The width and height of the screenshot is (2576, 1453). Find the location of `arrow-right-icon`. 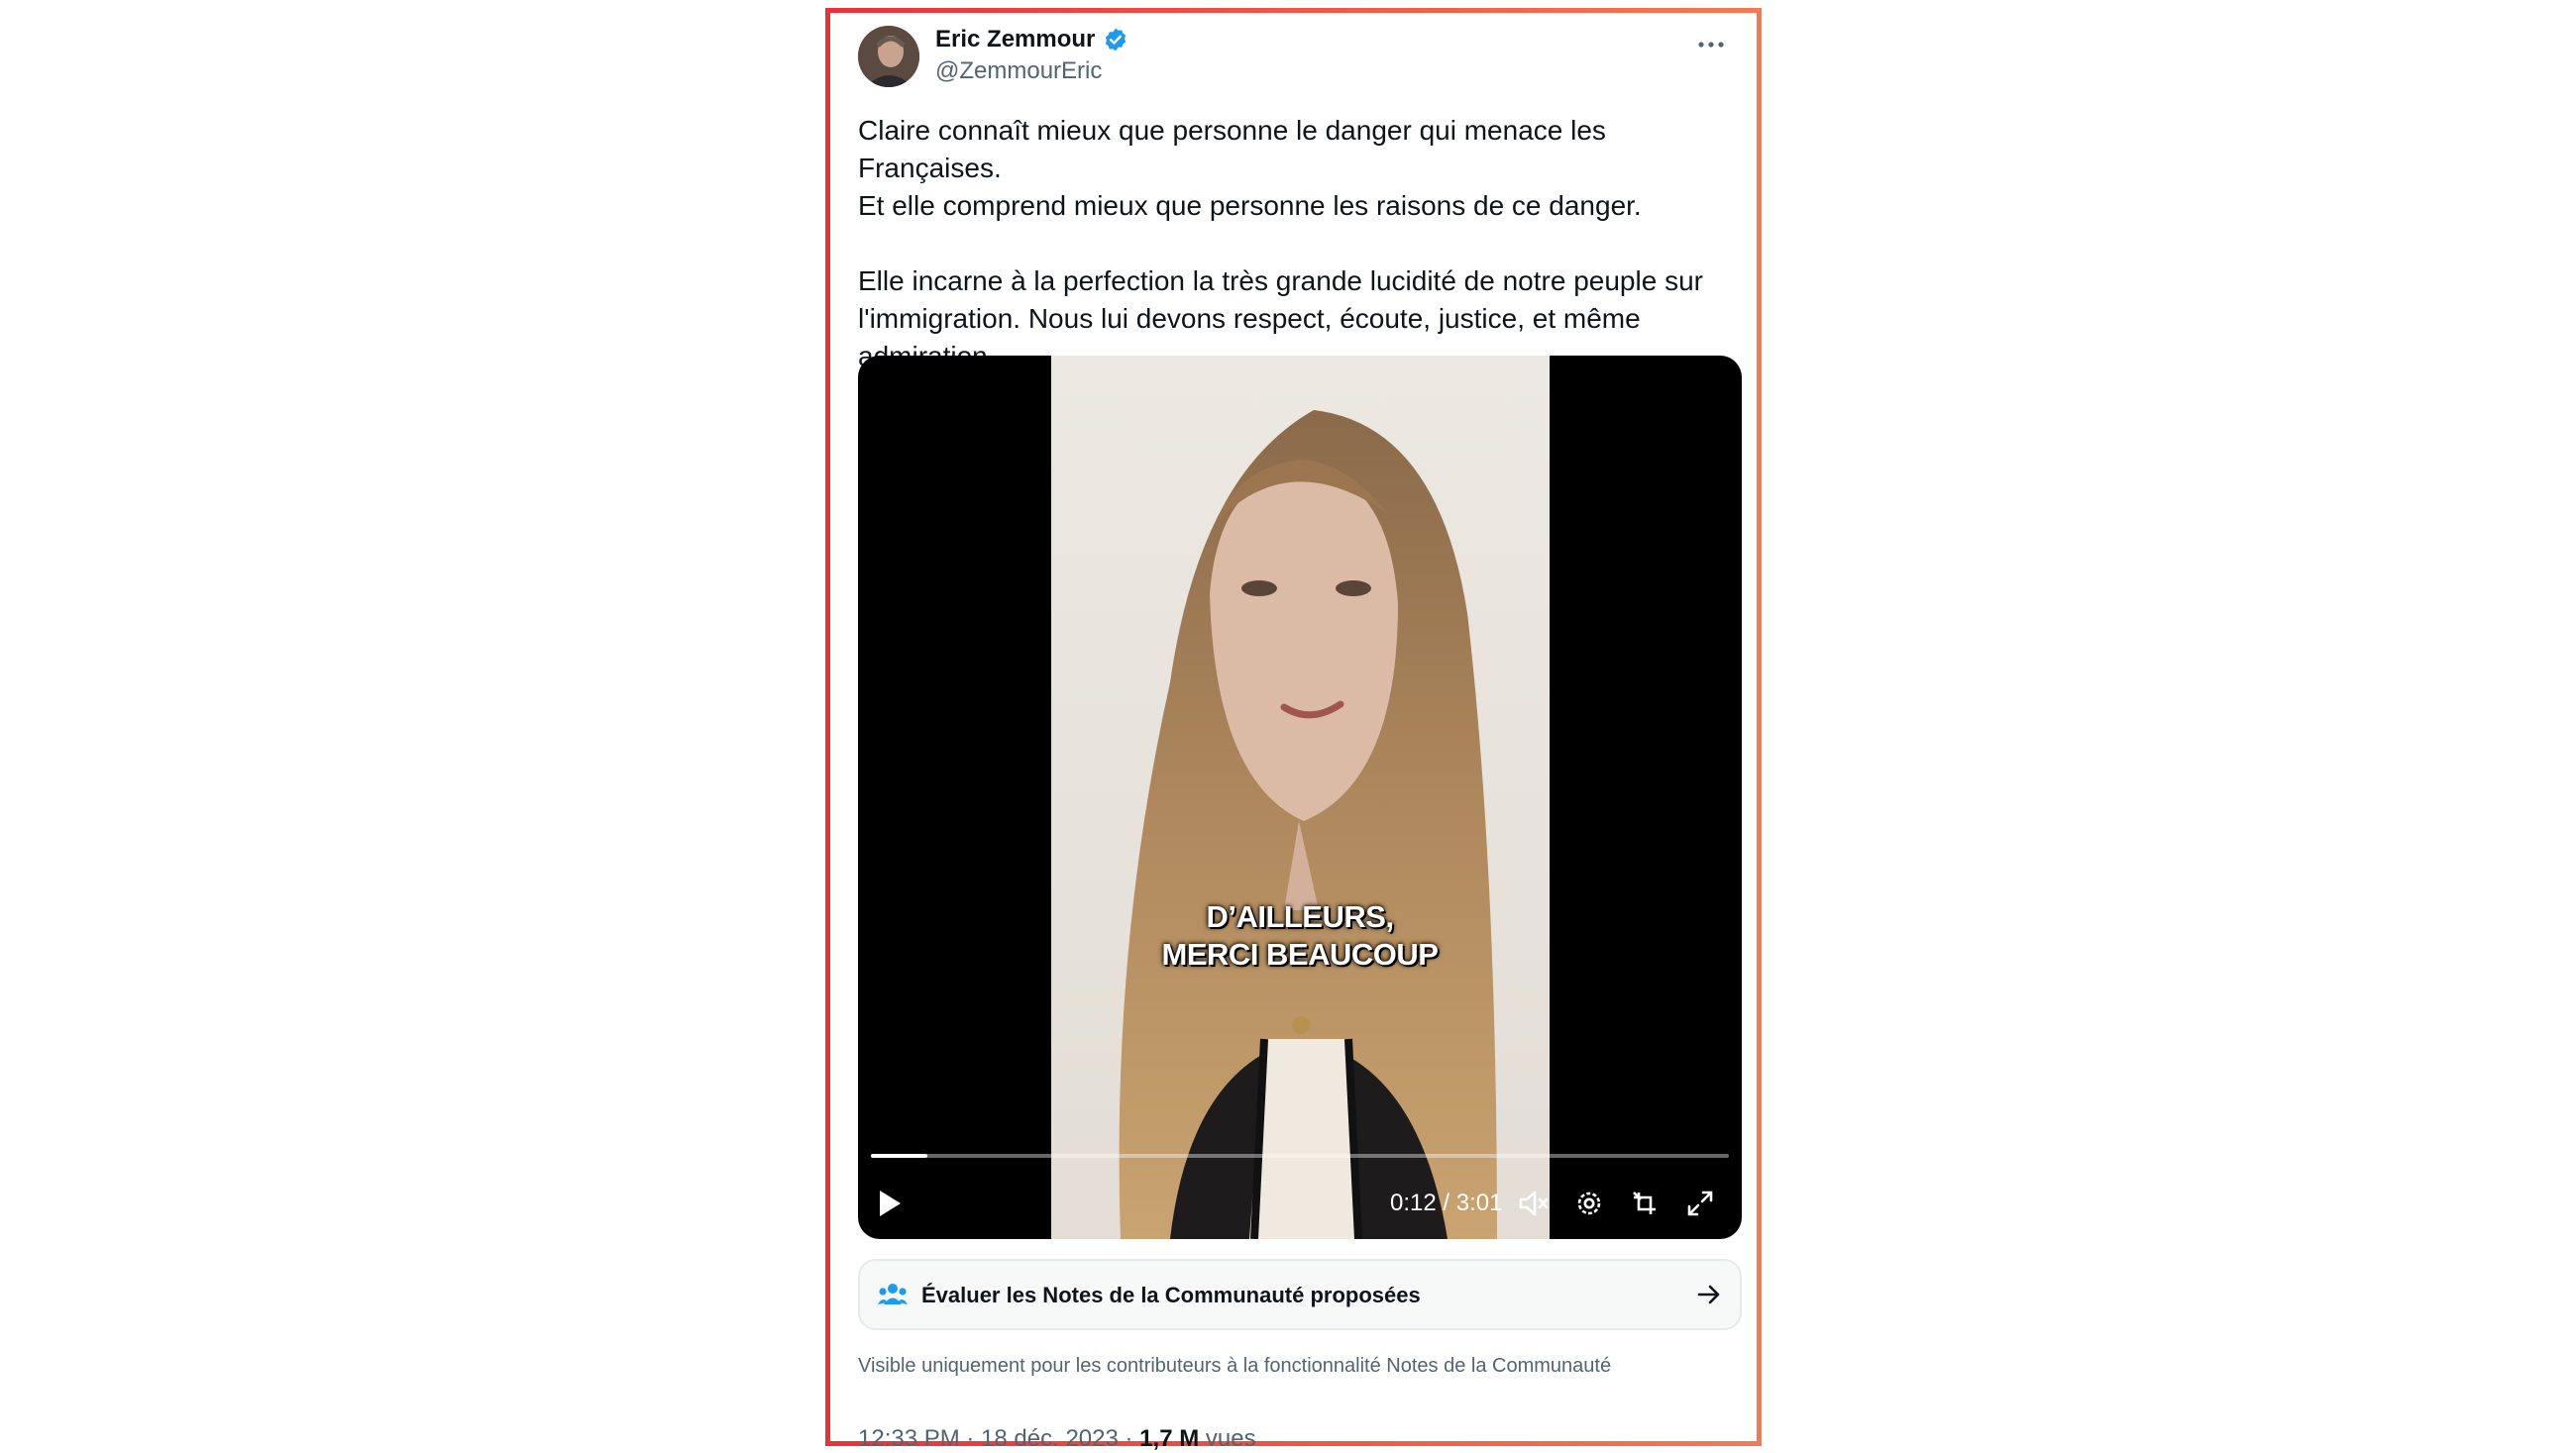

arrow-right-icon is located at coordinates (1708, 1294).